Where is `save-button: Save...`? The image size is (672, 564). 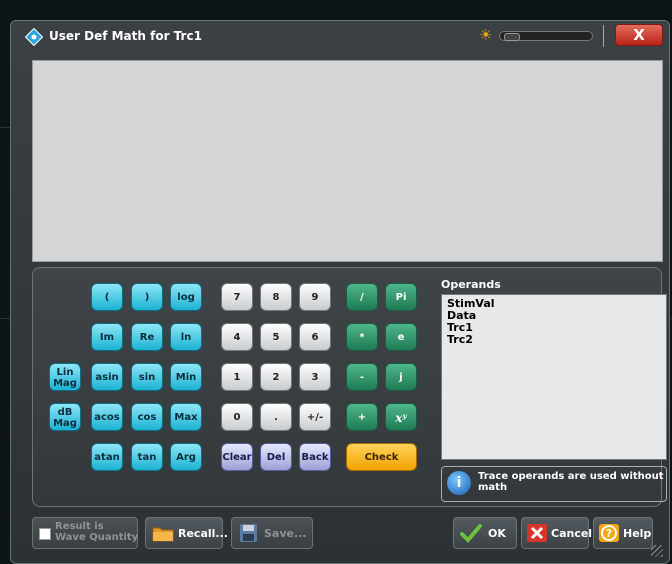
save-button: Save... is located at coordinates (272, 533).